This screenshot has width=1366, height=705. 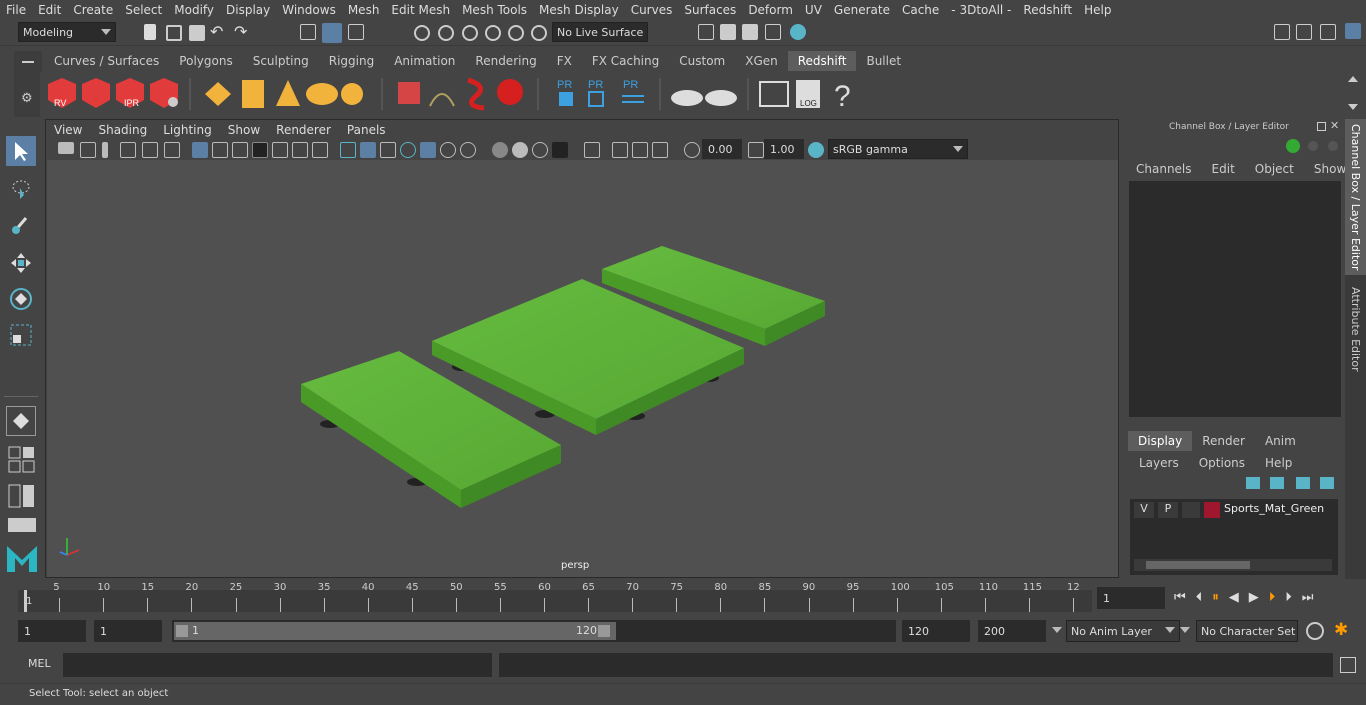 I want to click on xray-icon, so click(x=620, y=150).